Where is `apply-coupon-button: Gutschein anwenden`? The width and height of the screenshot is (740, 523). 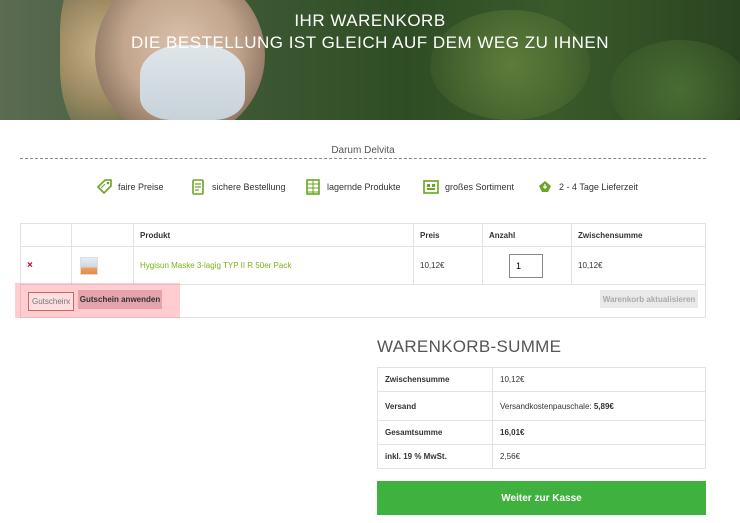
apply-coupon-button: Gutschein anwenden is located at coordinates (120, 299).